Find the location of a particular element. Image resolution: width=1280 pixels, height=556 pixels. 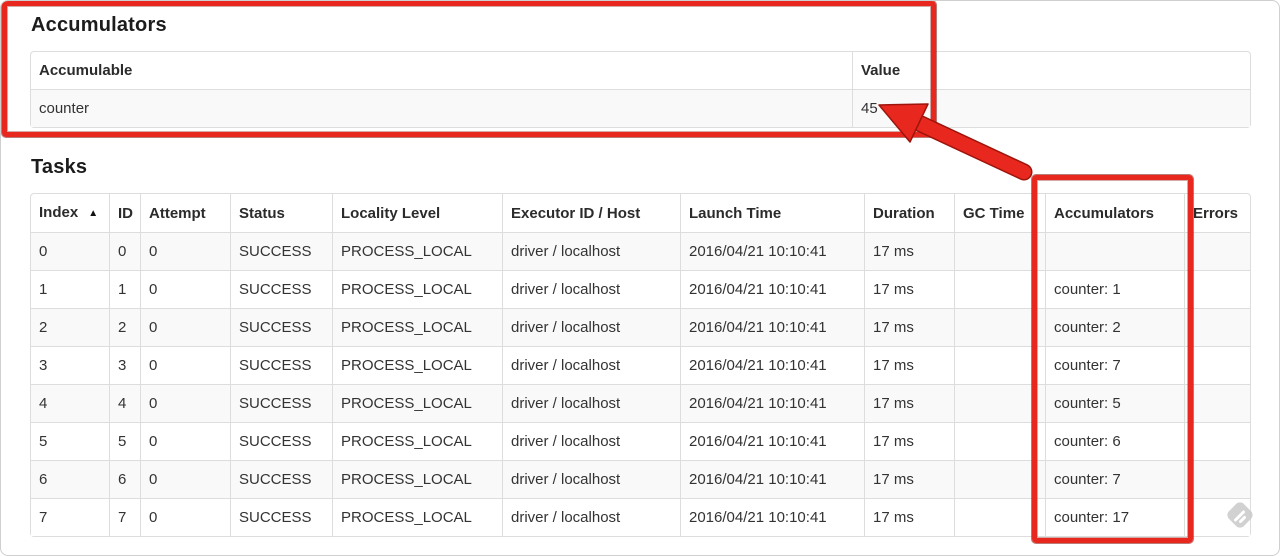

tasks-col-header-status: Status is located at coordinates (281, 213).